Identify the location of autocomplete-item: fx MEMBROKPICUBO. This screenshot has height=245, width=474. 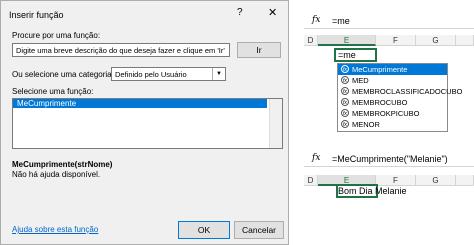
(392, 113).